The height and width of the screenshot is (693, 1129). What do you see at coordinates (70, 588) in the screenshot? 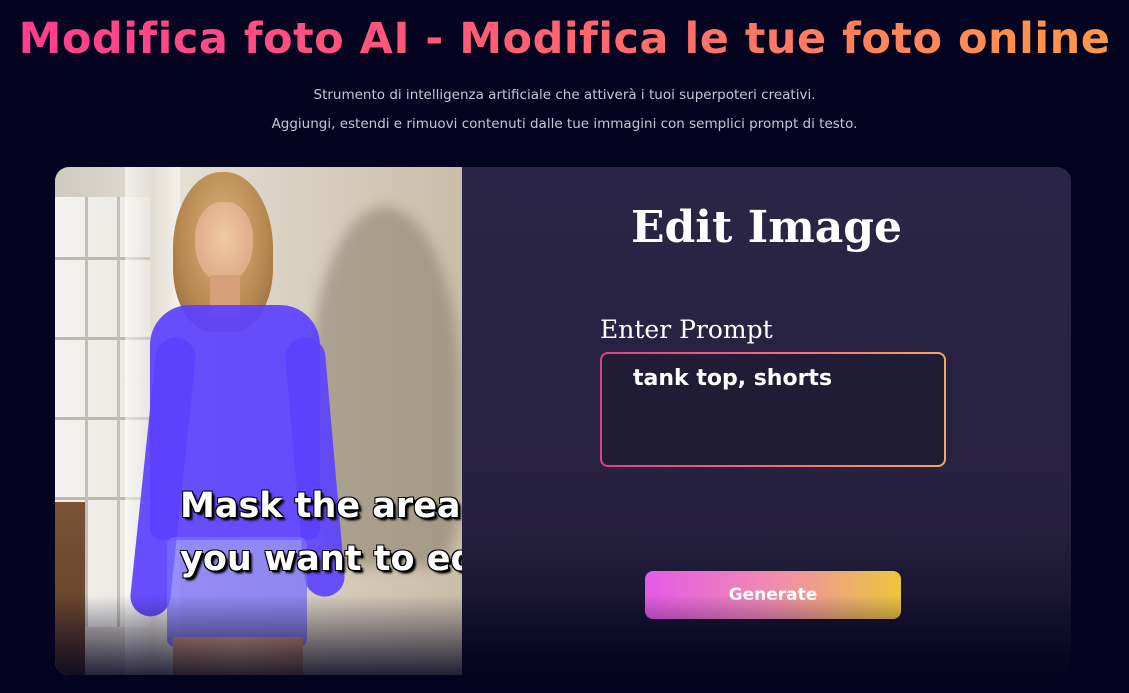
I see `wooden-furniture` at bounding box center [70, 588].